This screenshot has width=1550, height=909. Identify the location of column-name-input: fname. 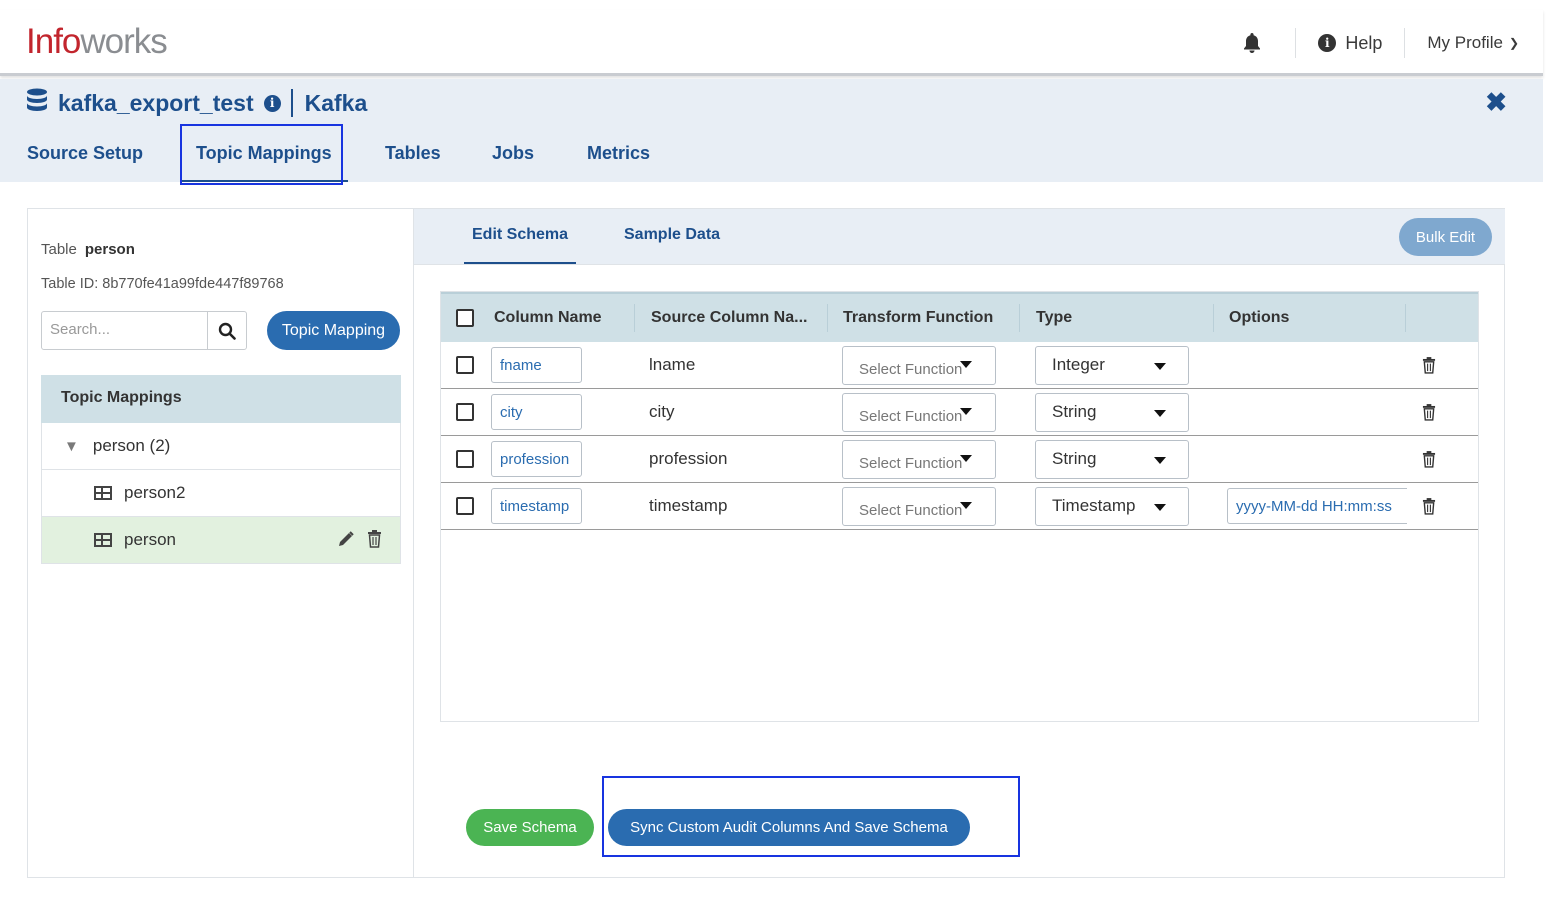
(536, 365).